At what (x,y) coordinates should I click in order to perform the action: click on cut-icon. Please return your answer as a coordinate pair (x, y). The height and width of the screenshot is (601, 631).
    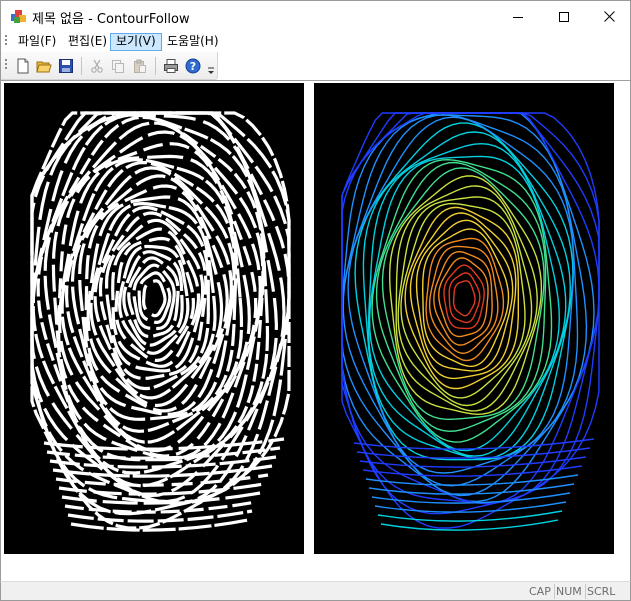
    Looking at the image, I should click on (97, 66).